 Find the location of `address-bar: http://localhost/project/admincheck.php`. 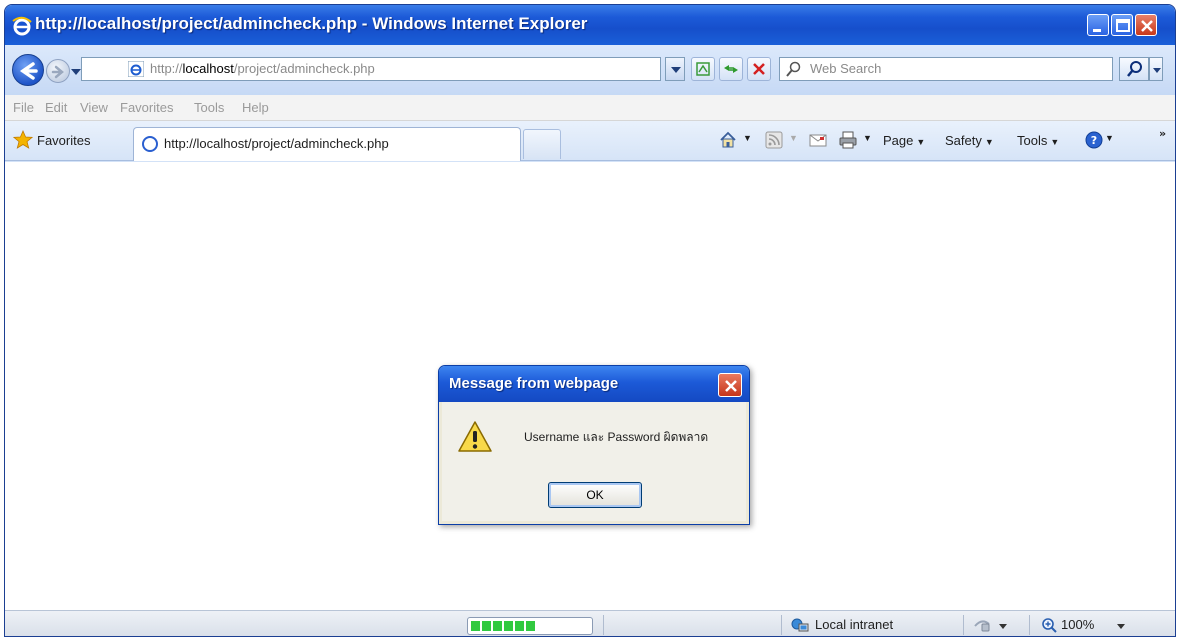

address-bar: http://localhost/project/admincheck.php is located at coordinates (371, 69).